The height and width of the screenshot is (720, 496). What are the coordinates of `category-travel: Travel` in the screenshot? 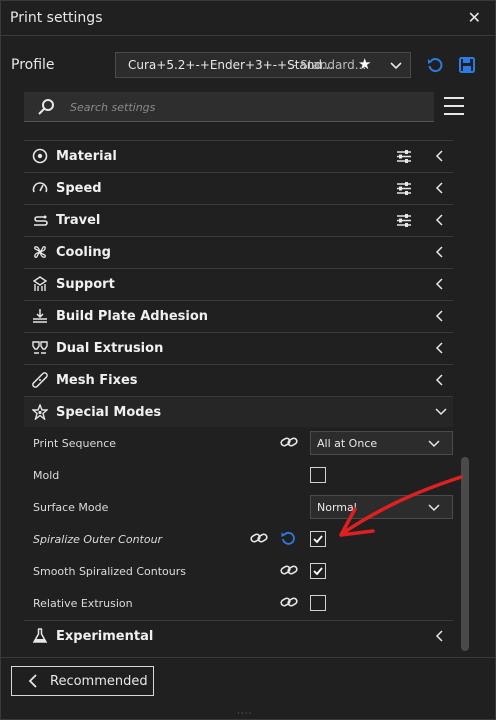 It's located at (238, 219).